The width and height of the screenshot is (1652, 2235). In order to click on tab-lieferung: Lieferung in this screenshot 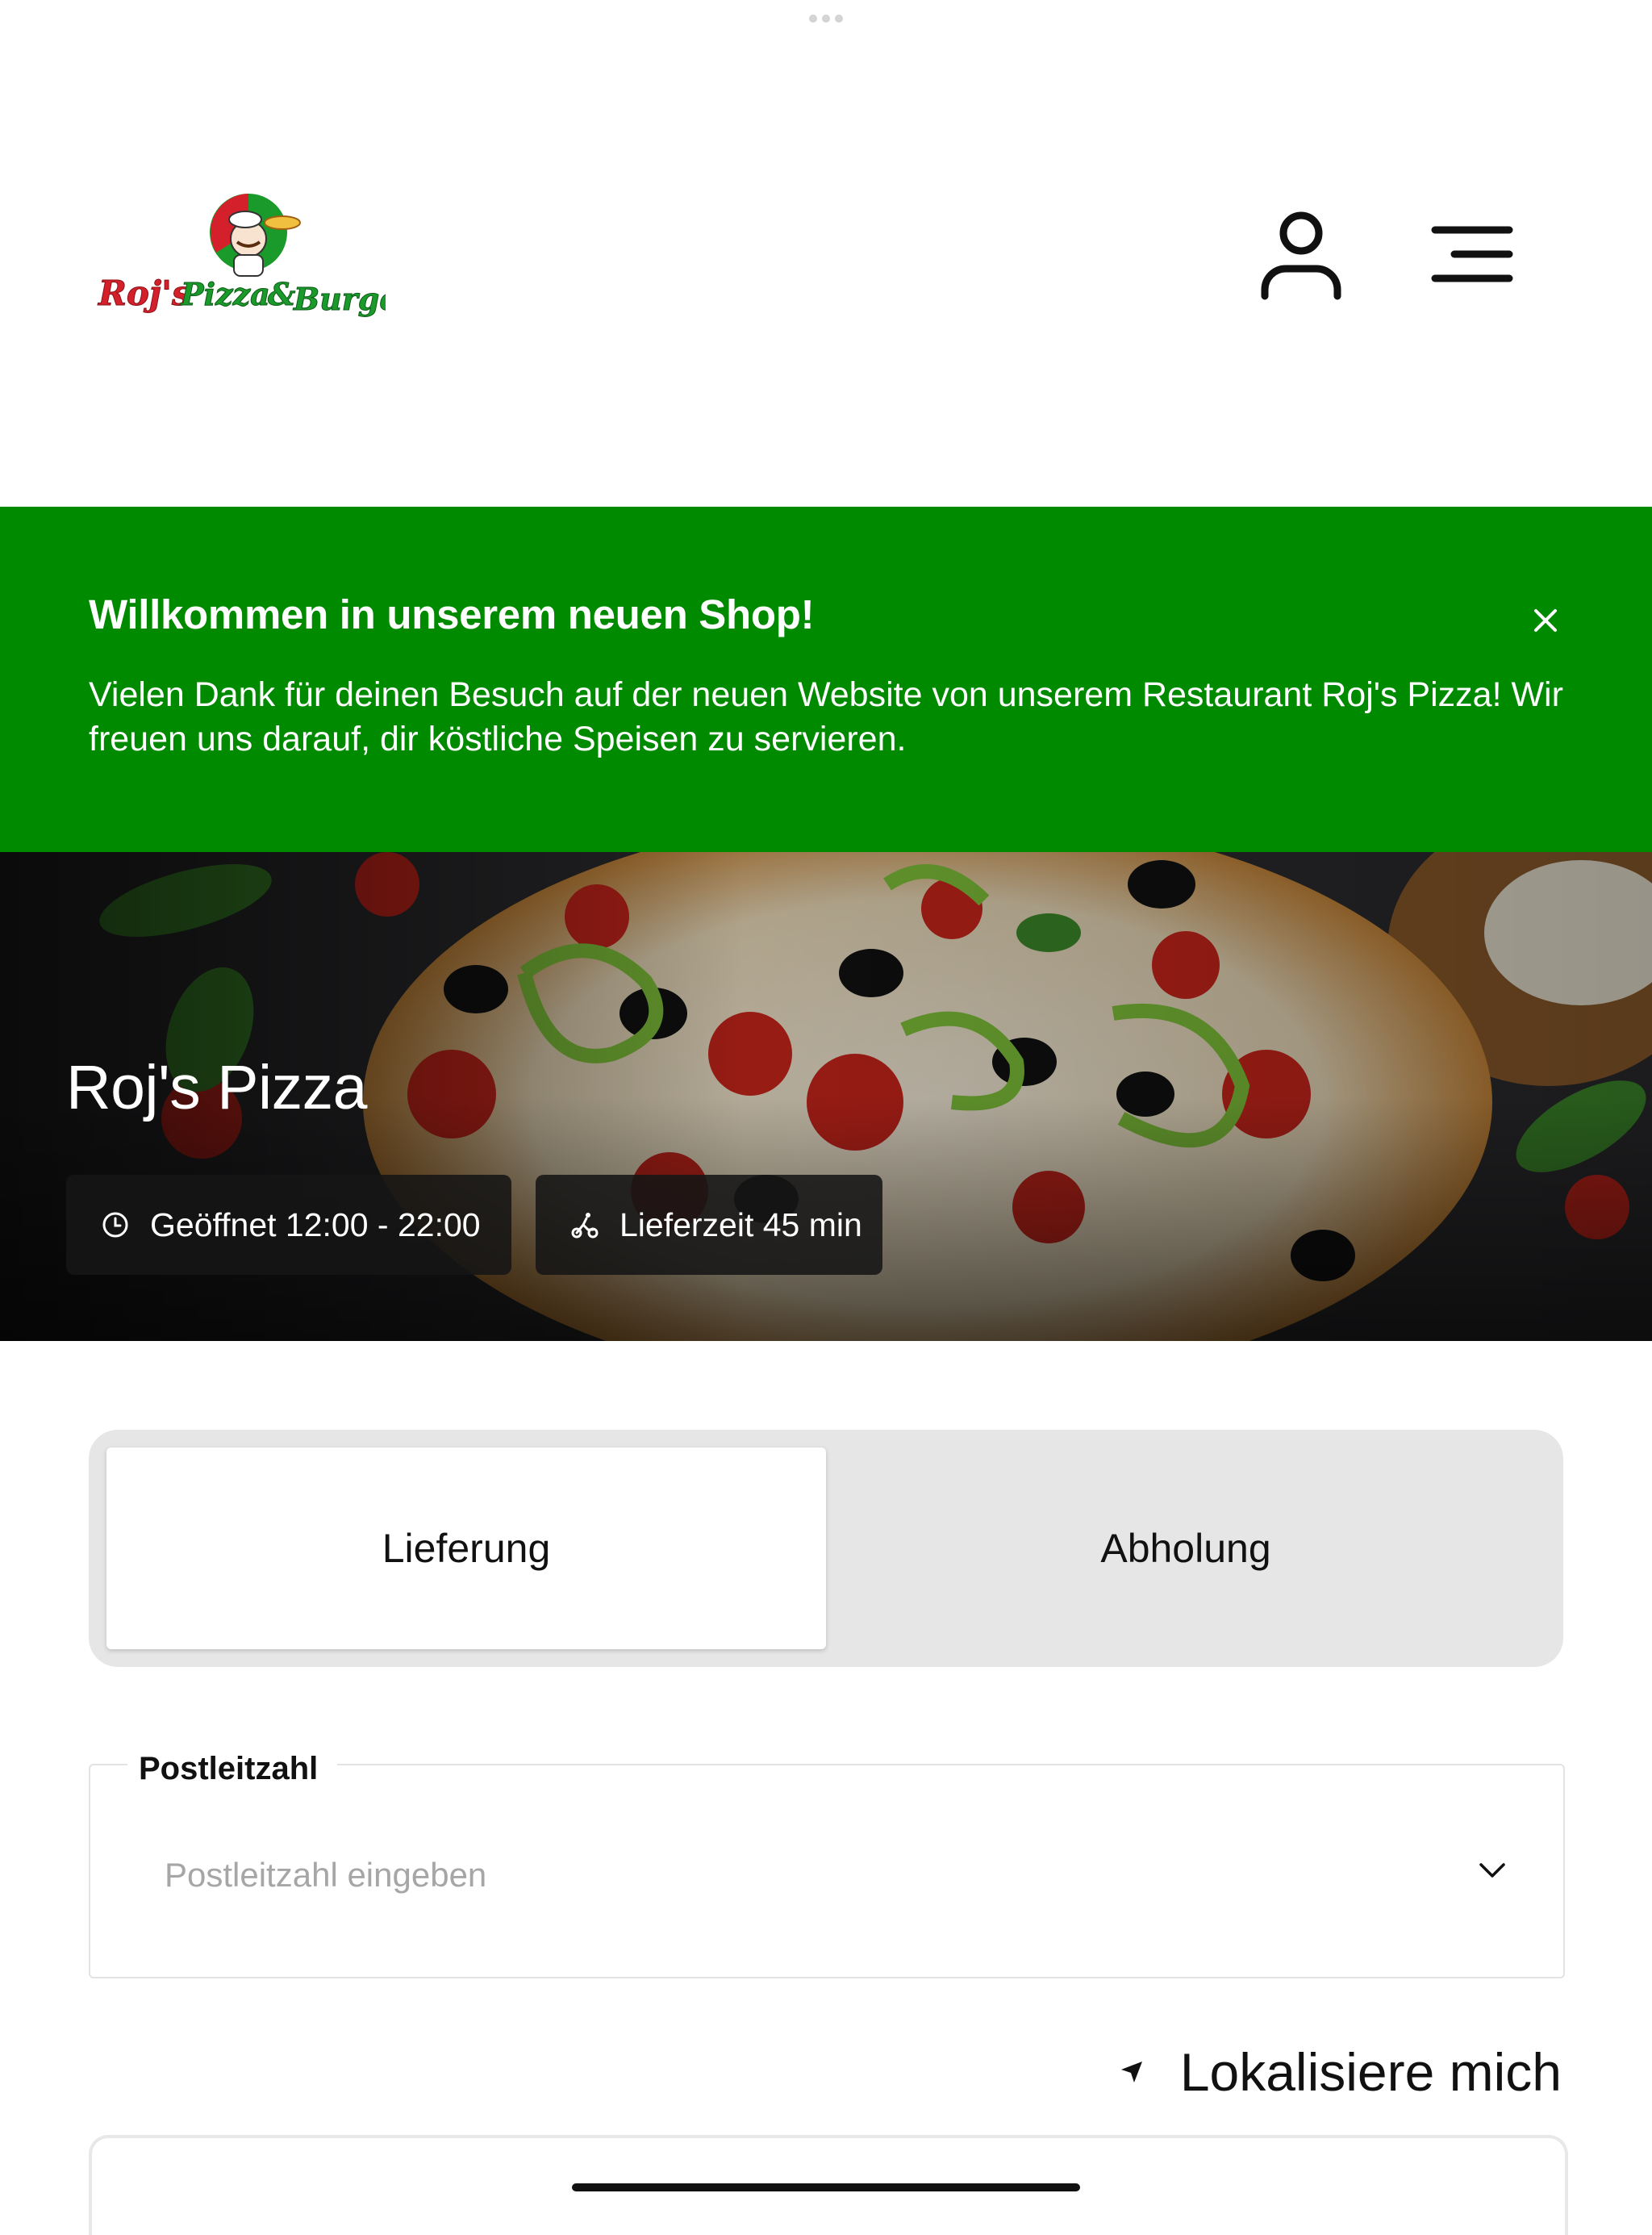, I will do `click(466, 1548)`.